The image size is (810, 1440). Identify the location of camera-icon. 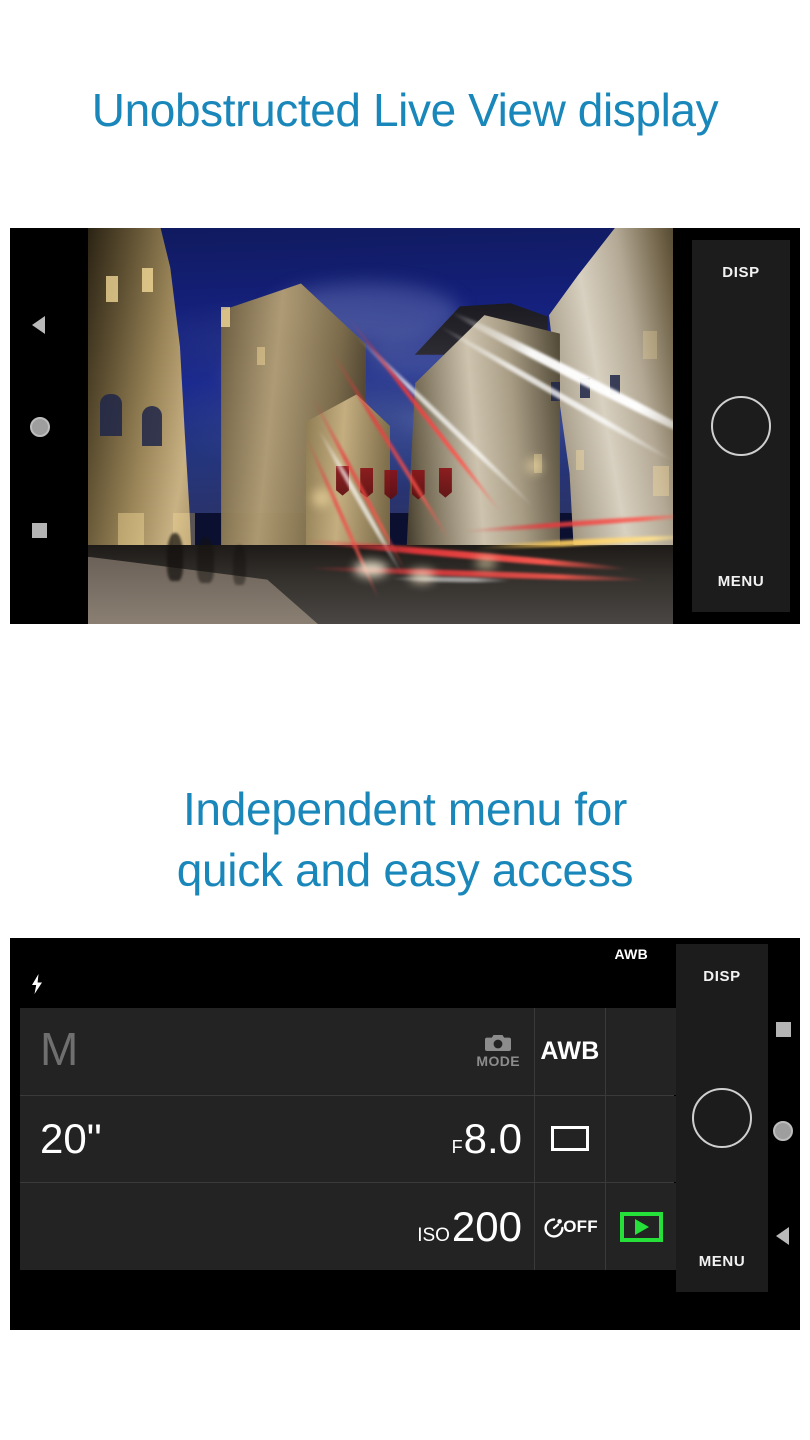
(498, 1043).